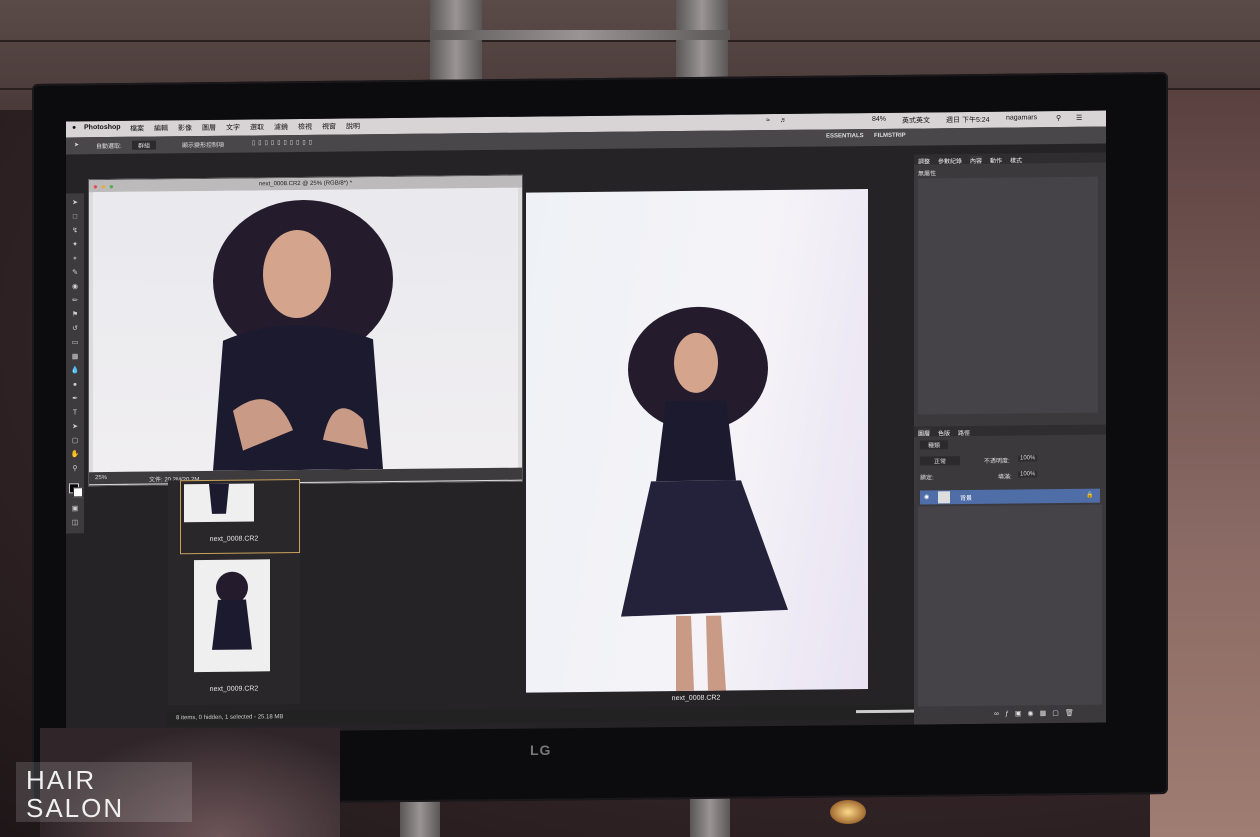 This screenshot has width=1260, height=837. I want to click on input-method: 英式英文, so click(916, 120).